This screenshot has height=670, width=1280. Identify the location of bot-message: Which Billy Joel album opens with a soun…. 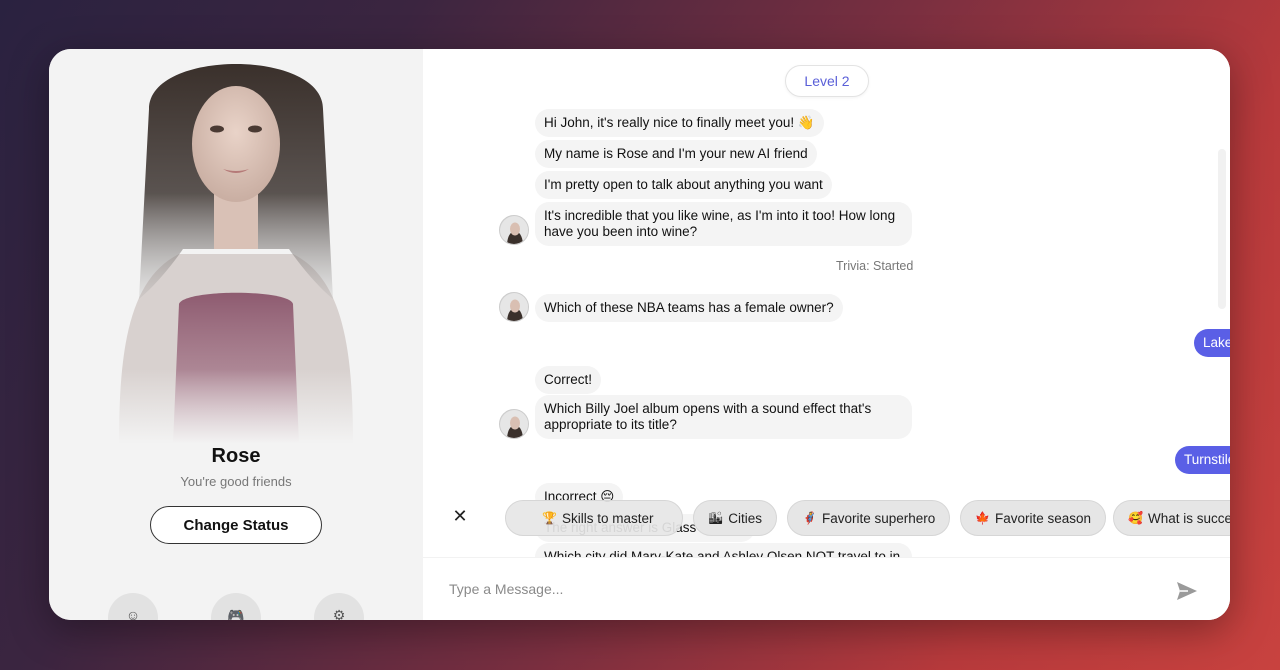
(723, 417).